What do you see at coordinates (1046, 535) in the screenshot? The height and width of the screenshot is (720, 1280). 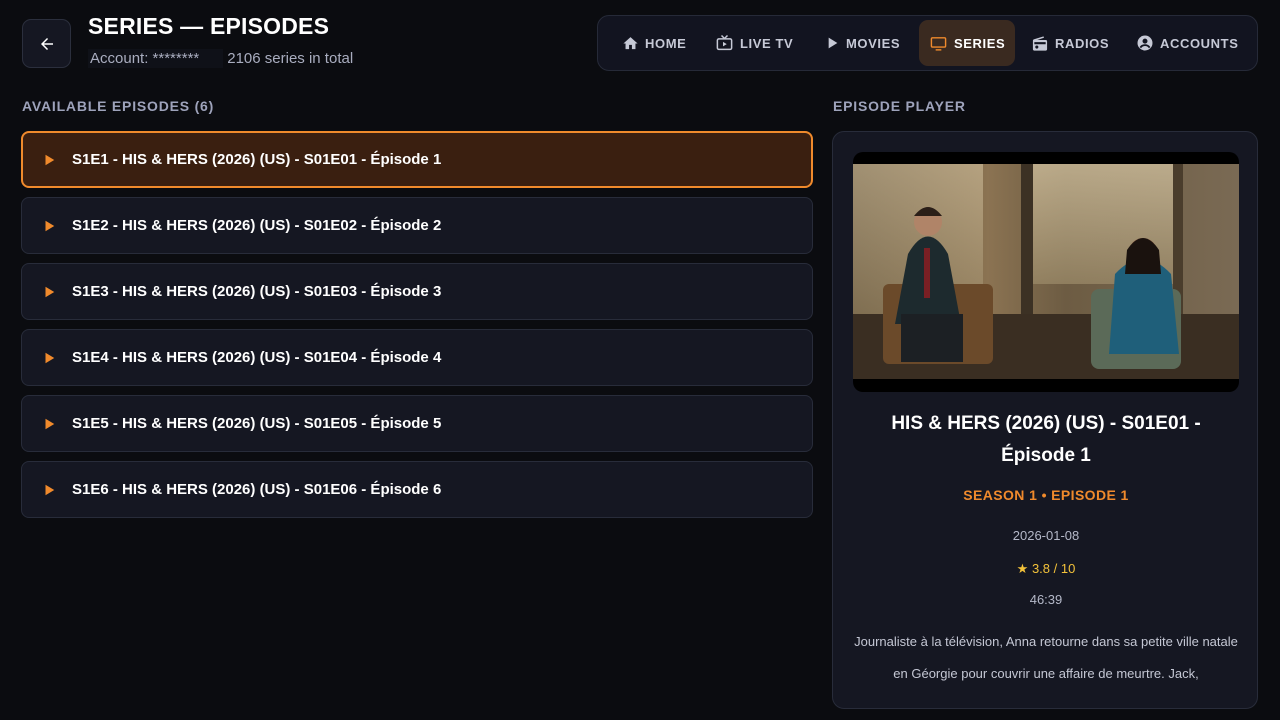 I see `air-date: 2026-01-08` at bounding box center [1046, 535].